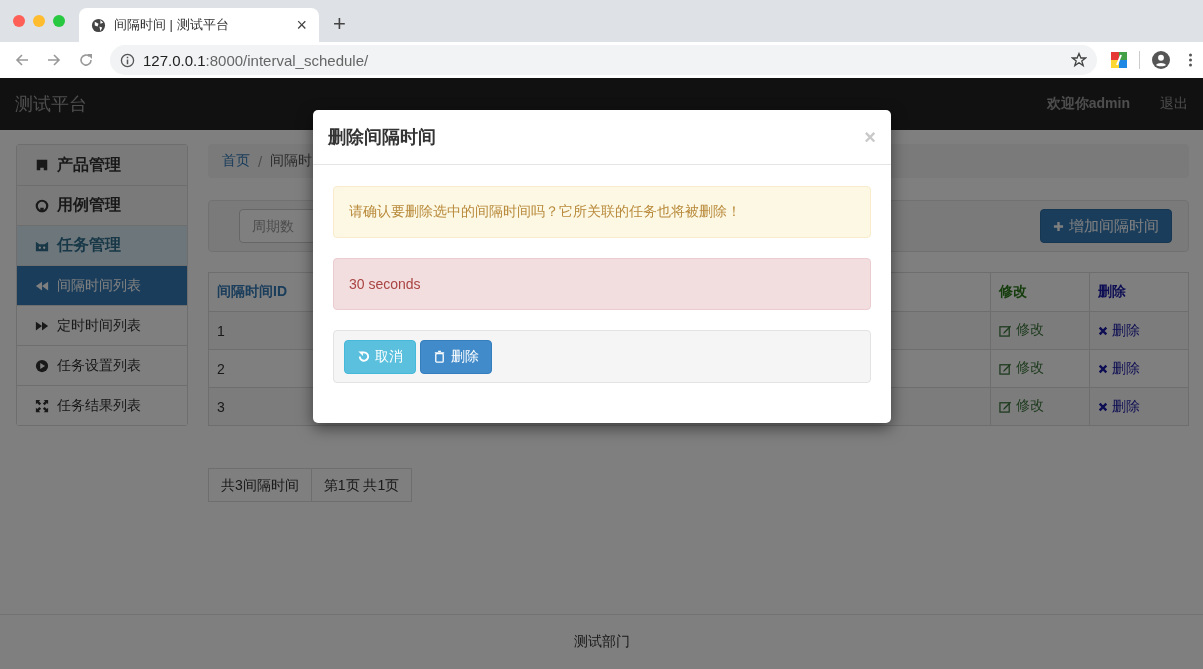  What do you see at coordinates (1040, 292) in the screenshot?
I see `column-header: 修改` at bounding box center [1040, 292].